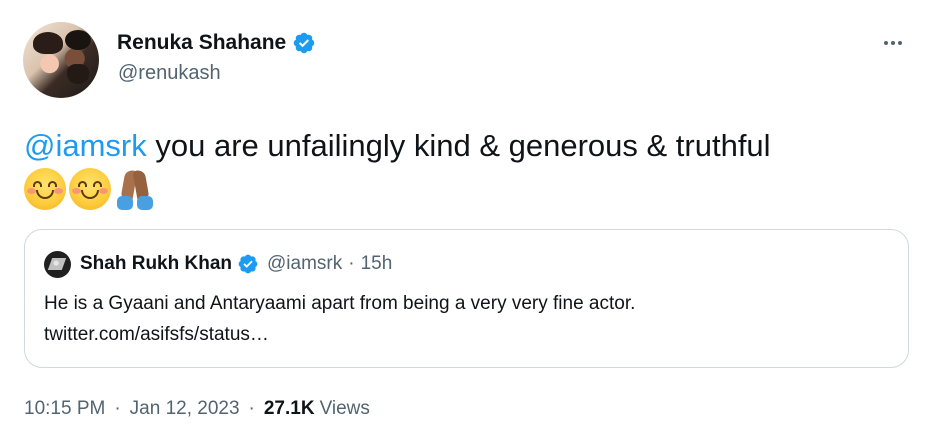 This screenshot has height=446, width=927. Describe the element at coordinates (64, 409) in the screenshot. I see `tweet-time: 10:15 PM` at that location.